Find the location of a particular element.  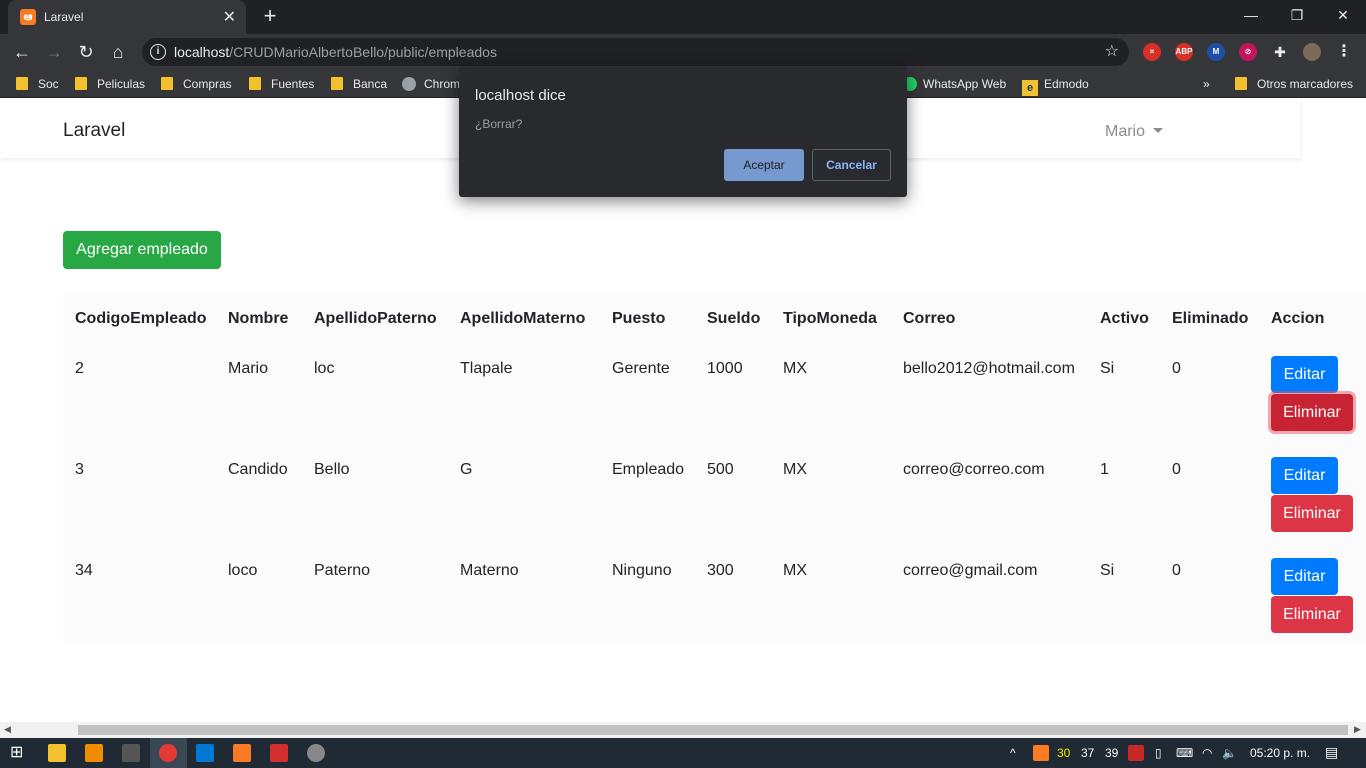

bookmark-peliculas: Peliculas is located at coordinates (110, 84).